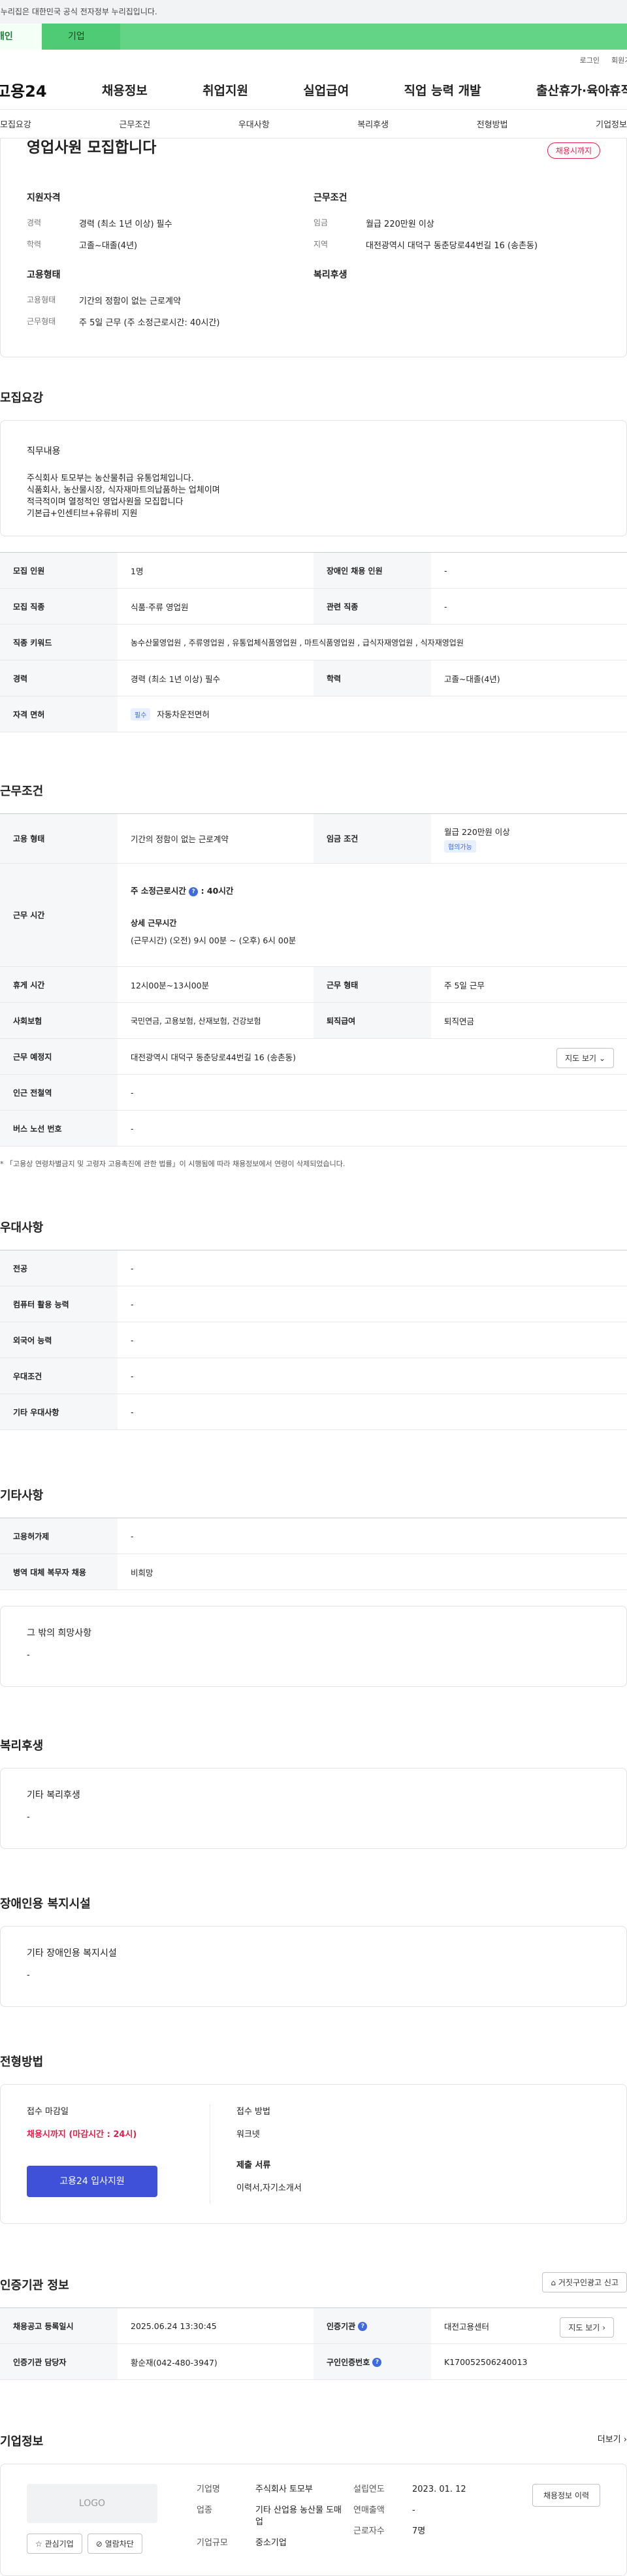 This screenshot has height=2576, width=627. I want to click on gnb-item-maternity-leave: 출산휴가·육아휴직, so click(581, 90).